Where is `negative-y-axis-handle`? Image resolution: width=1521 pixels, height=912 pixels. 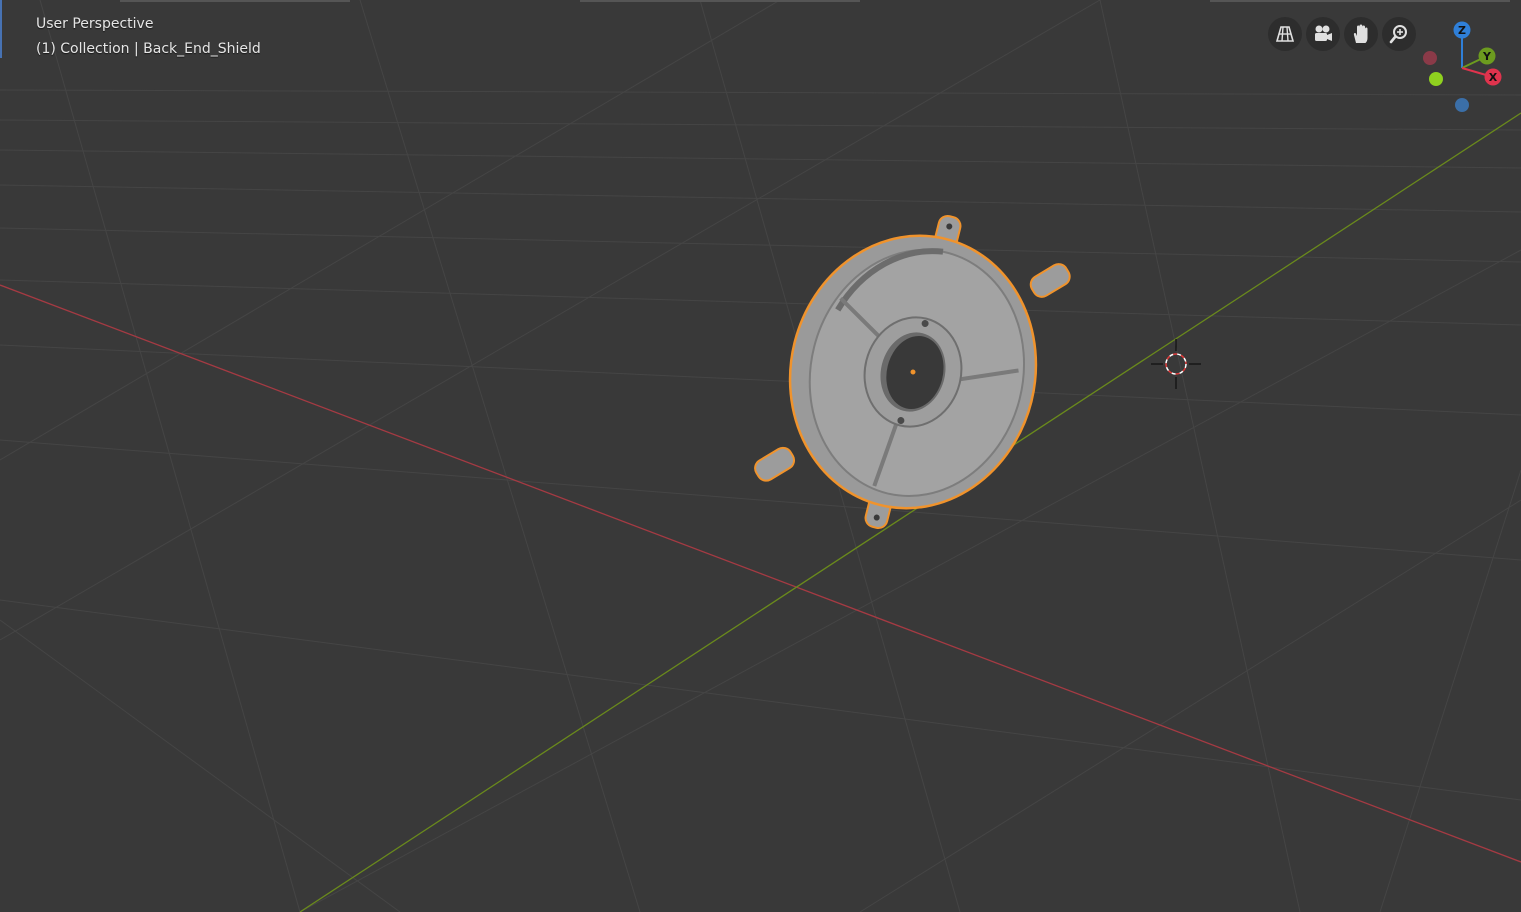
negative-y-axis-handle is located at coordinates (1436, 79).